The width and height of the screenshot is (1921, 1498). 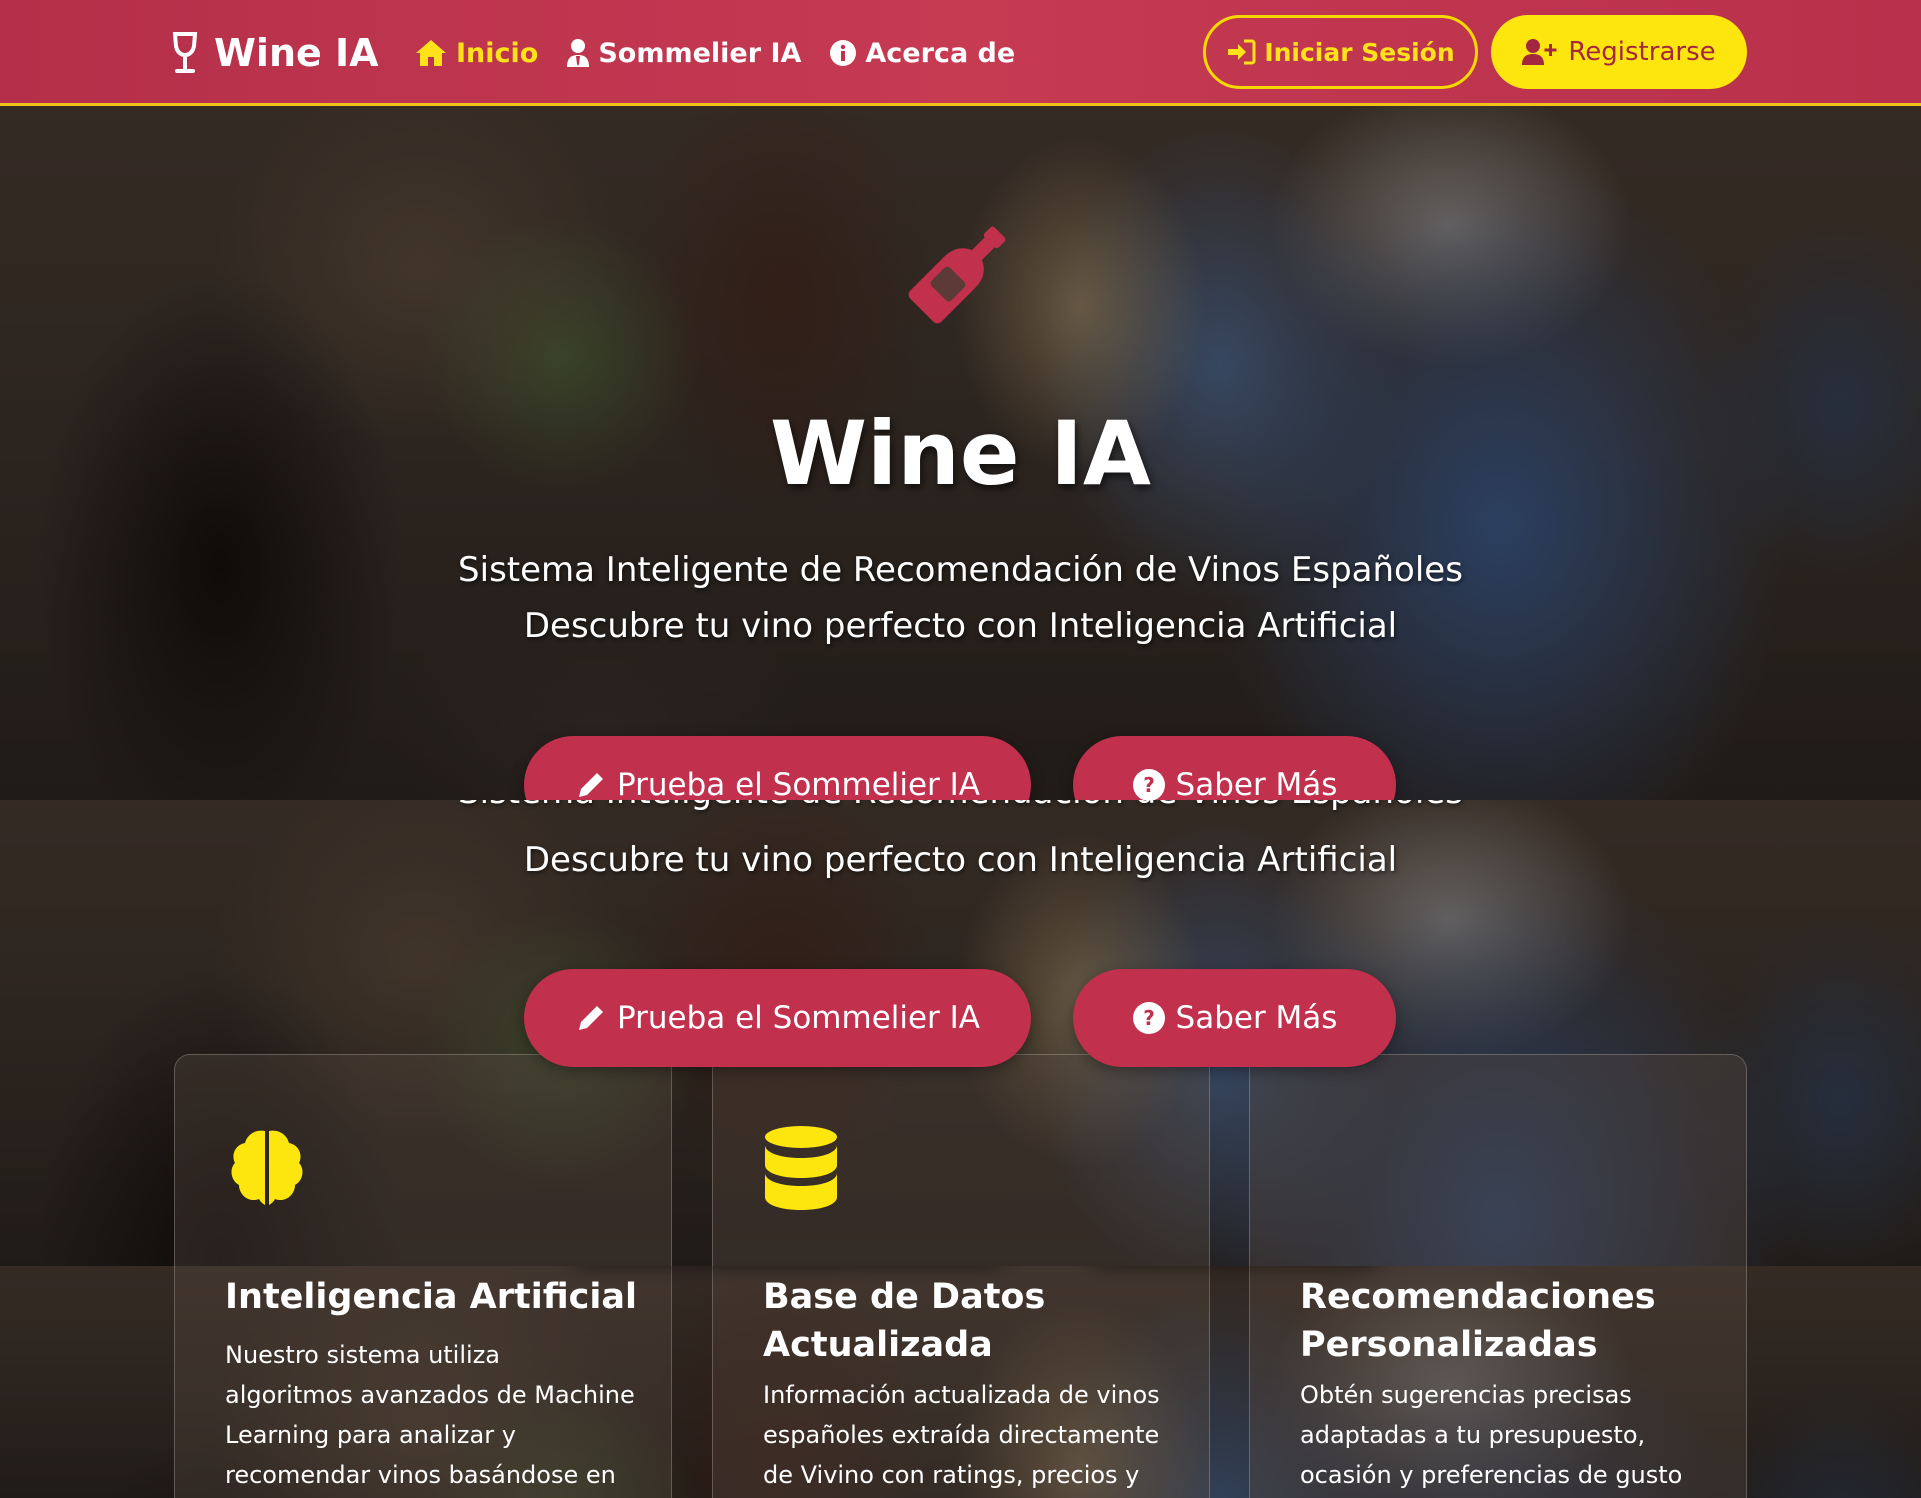 What do you see at coordinates (267, 1167) in the screenshot?
I see `brain-icon` at bounding box center [267, 1167].